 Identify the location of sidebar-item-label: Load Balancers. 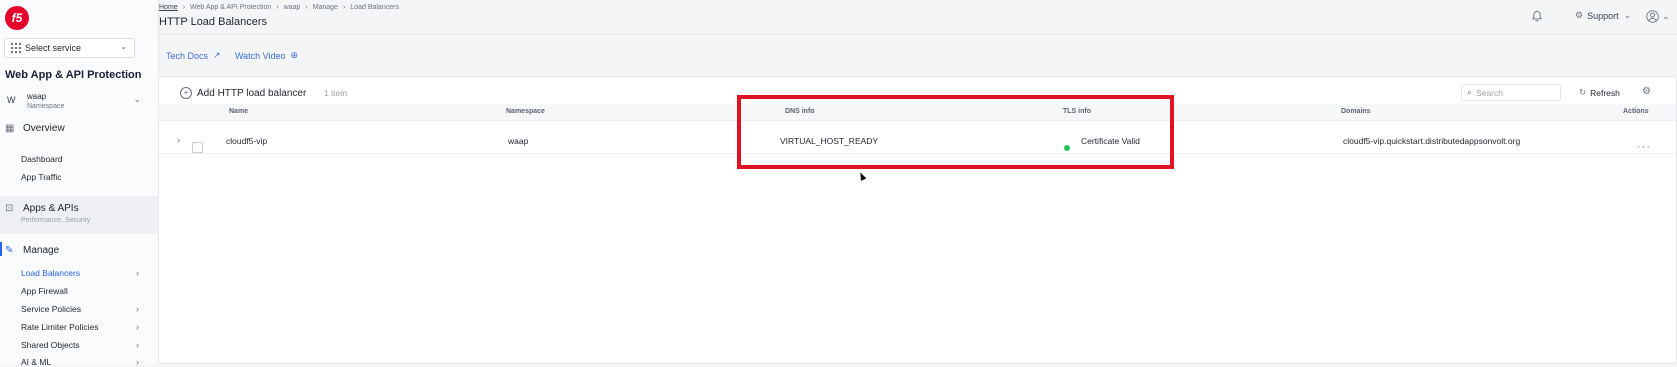
(51, 273).